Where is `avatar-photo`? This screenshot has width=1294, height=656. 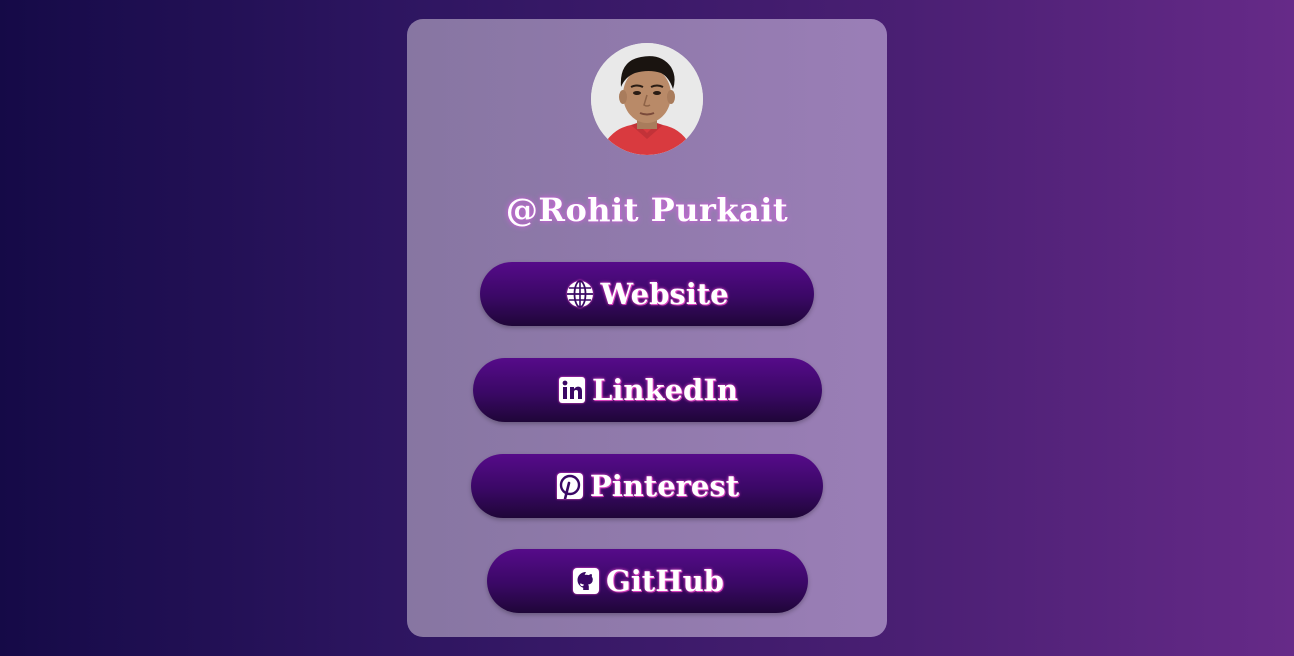
avatar-photo is located at coordinates (647, 99).